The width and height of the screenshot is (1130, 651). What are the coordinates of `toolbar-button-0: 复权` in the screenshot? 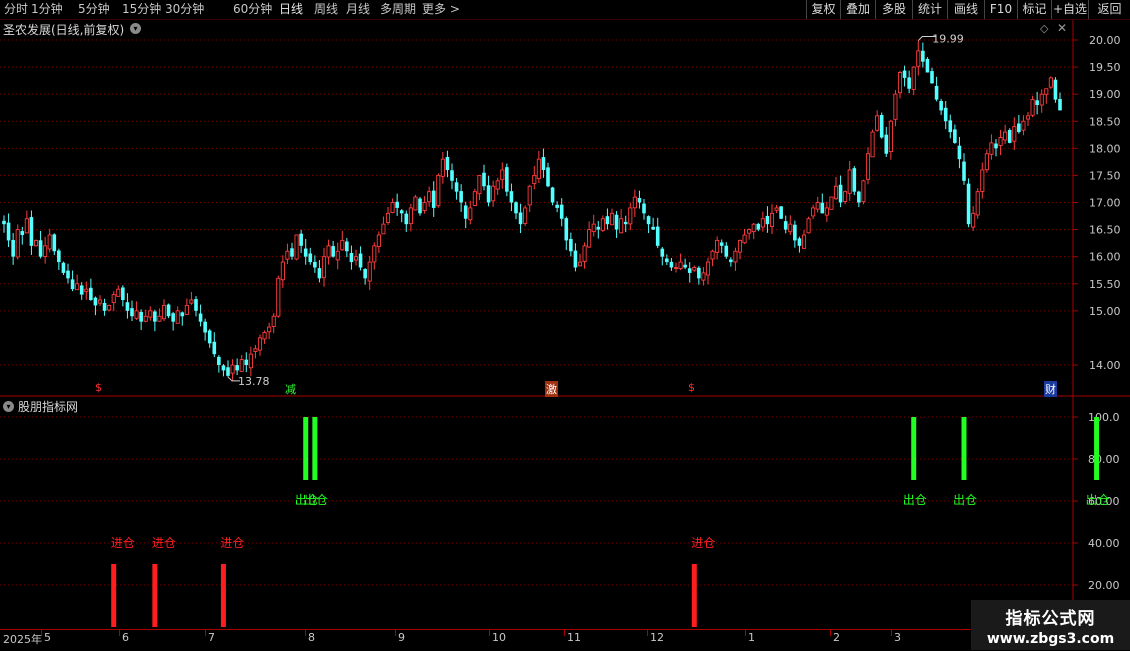 It's located at (823, 9).